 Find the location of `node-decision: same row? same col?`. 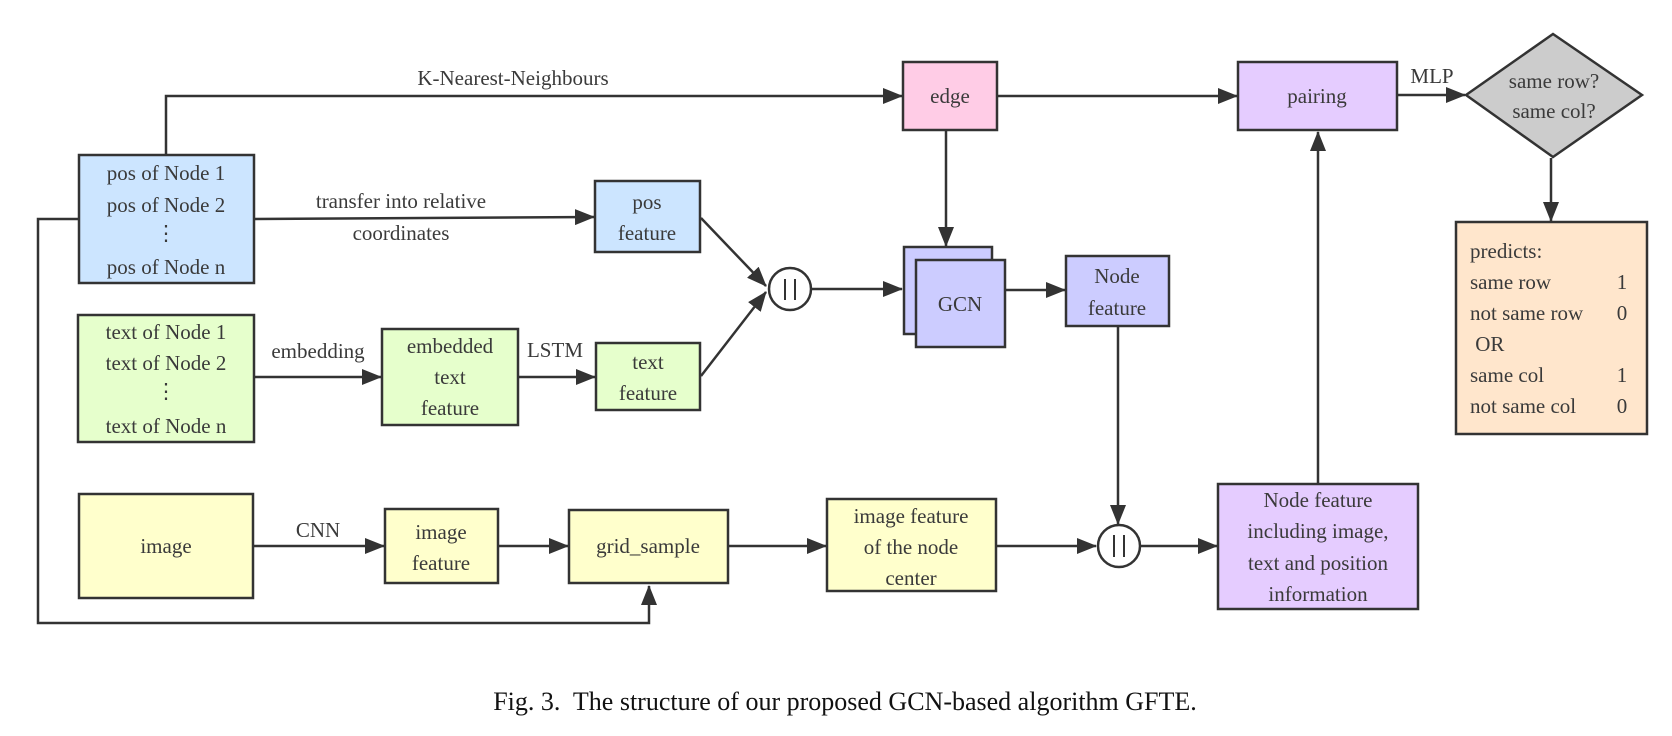

node-decision: same row? same col? is located at coordinates (1554, 95).